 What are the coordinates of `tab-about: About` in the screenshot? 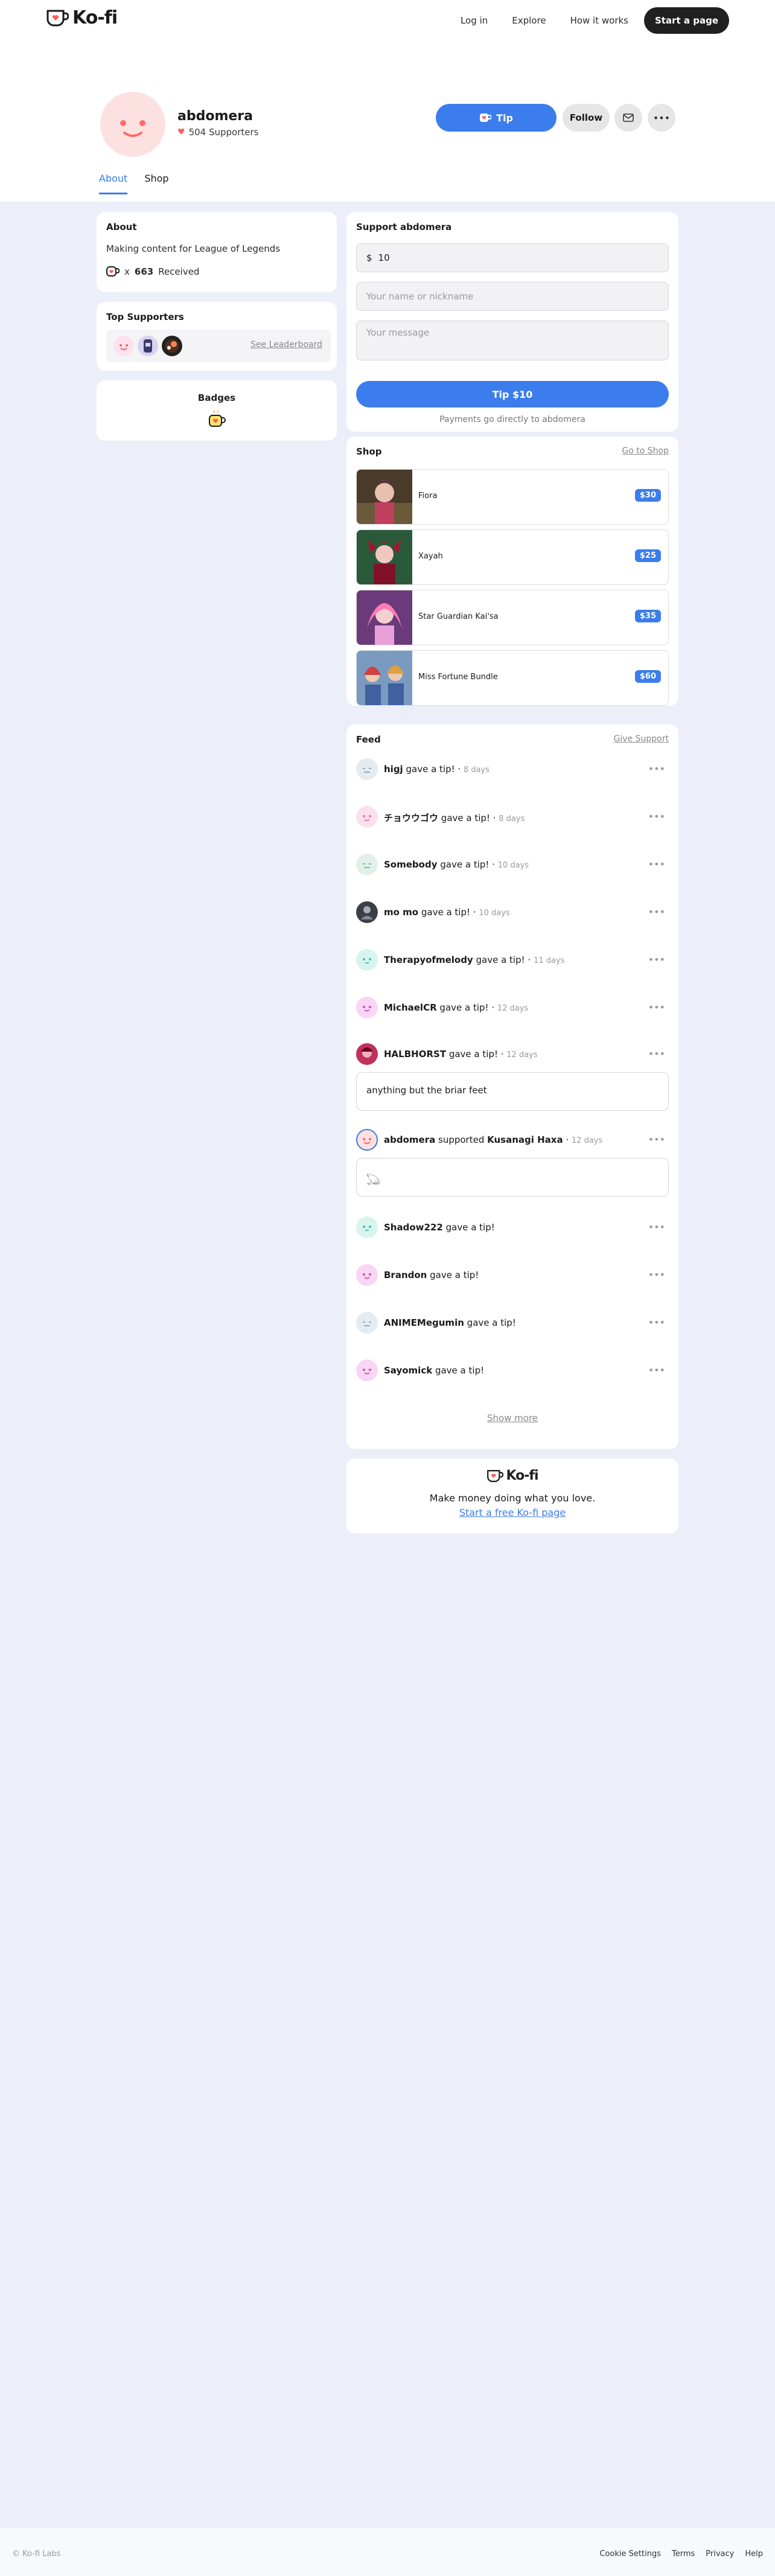 It's located at (113, 183).